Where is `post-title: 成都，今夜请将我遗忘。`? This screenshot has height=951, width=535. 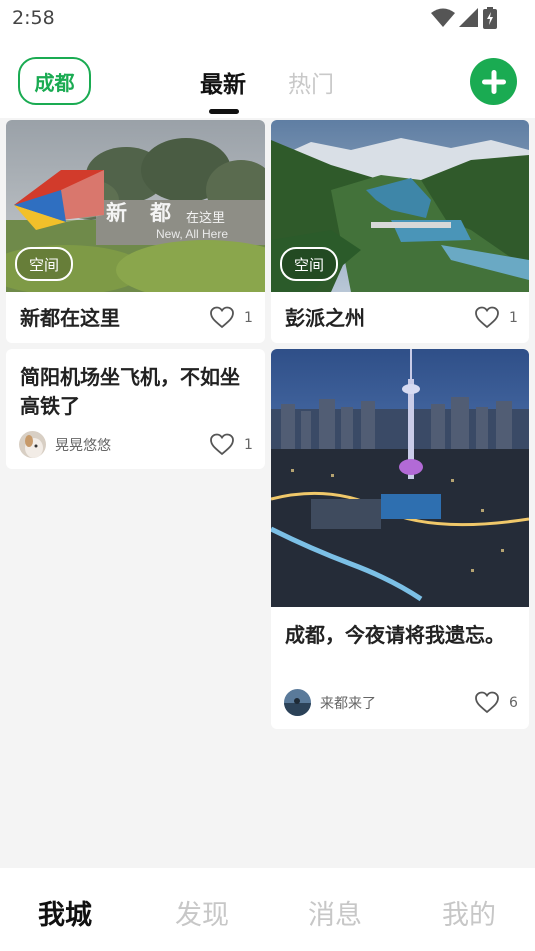
post-title: 成都，今夜请将我遗忘。 is located at coordinates (395, 635).